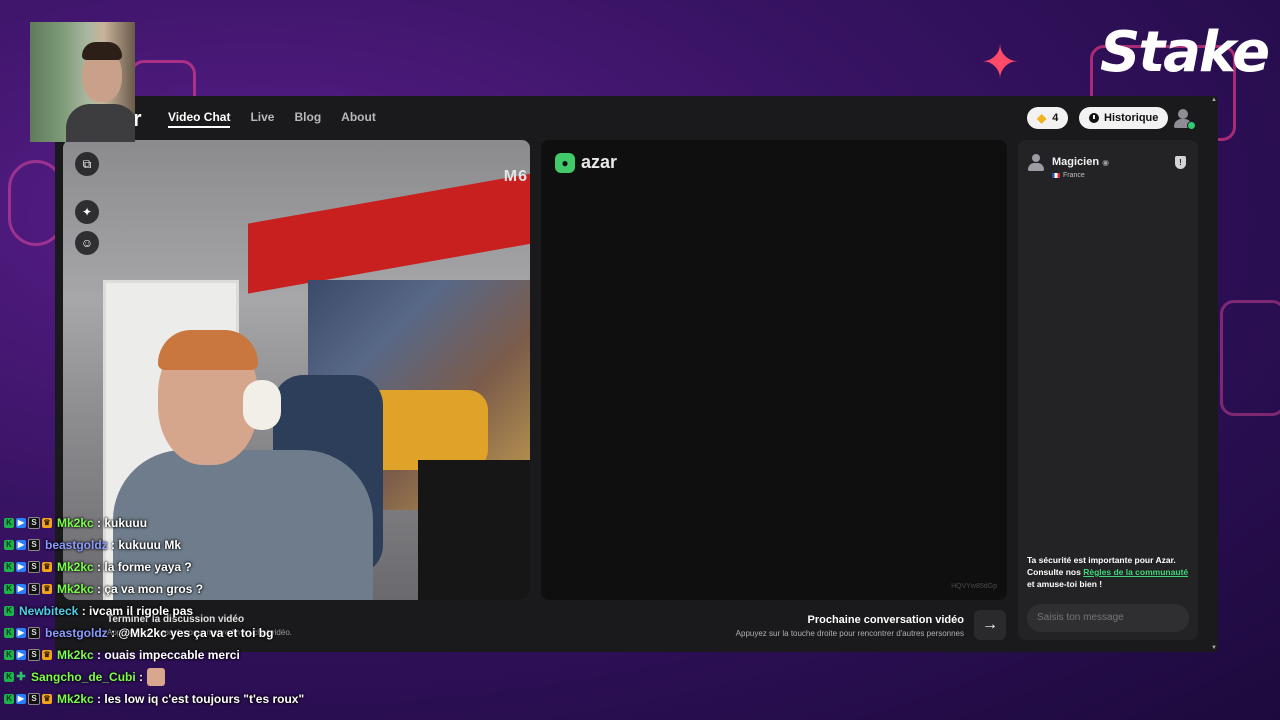 This screenshot has height=720, width=1280. What do you see at coordinates (137, 611) in the screenshot?
I see `chat-text: : ivcam il rigole pas` at bounding box center [137, 611].